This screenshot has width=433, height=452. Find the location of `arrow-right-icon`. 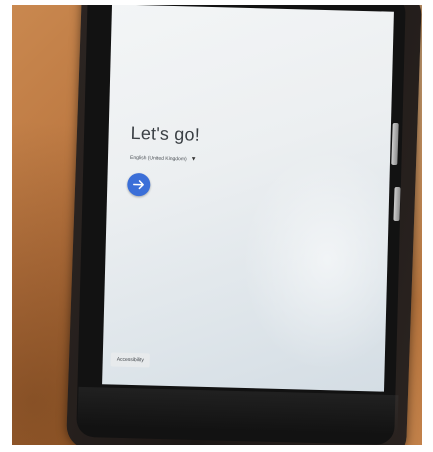

arrow-right-icon is located at coordinates (138, 185).